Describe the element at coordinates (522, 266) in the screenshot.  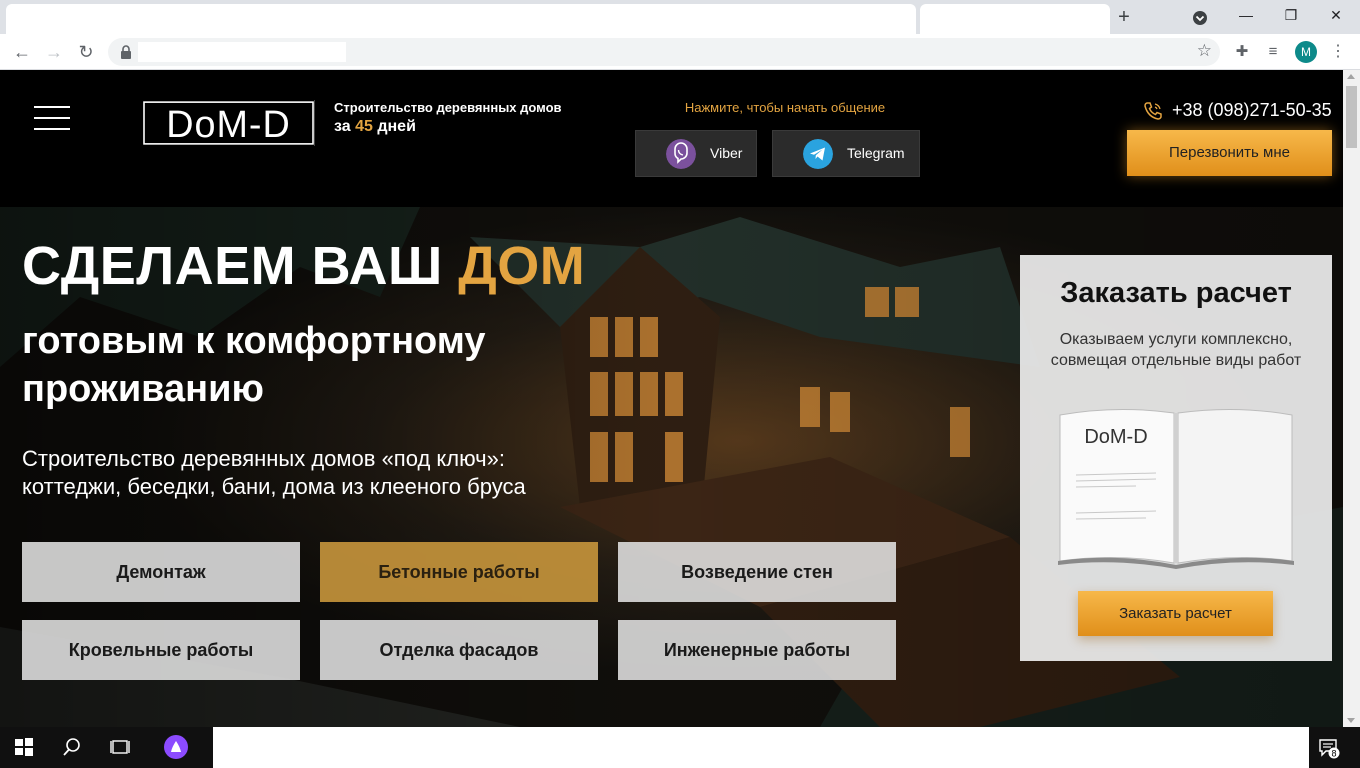
I see `hero-title-accent: ДОМ` at that location.